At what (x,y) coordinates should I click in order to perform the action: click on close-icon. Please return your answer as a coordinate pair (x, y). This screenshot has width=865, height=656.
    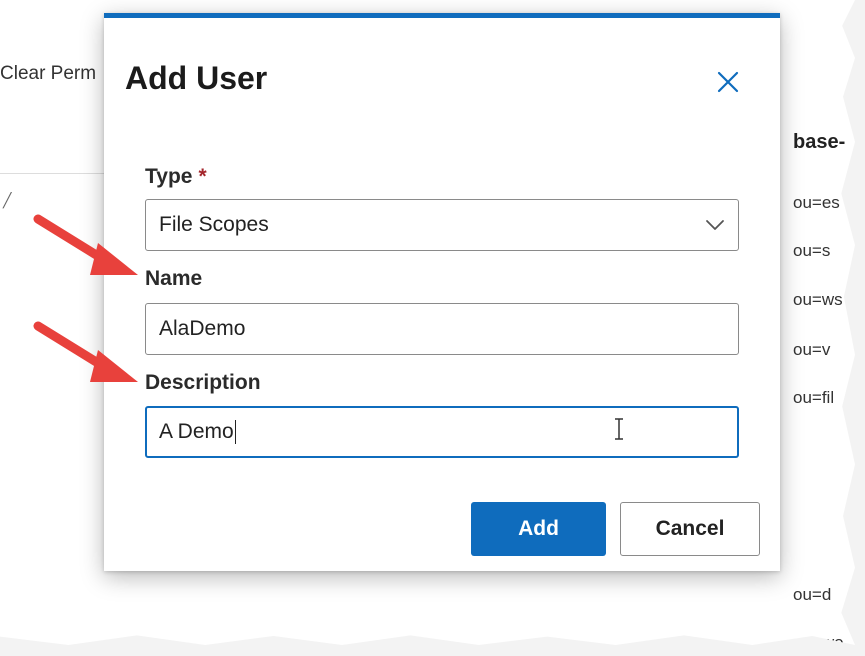
    Looking at the image, I should click on (728, 82).